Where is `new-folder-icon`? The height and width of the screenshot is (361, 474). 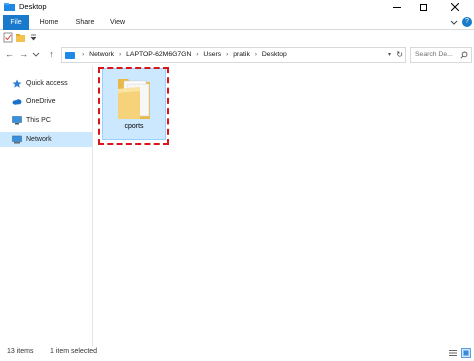
new-folder-icon is located at coordinates (20, 37).